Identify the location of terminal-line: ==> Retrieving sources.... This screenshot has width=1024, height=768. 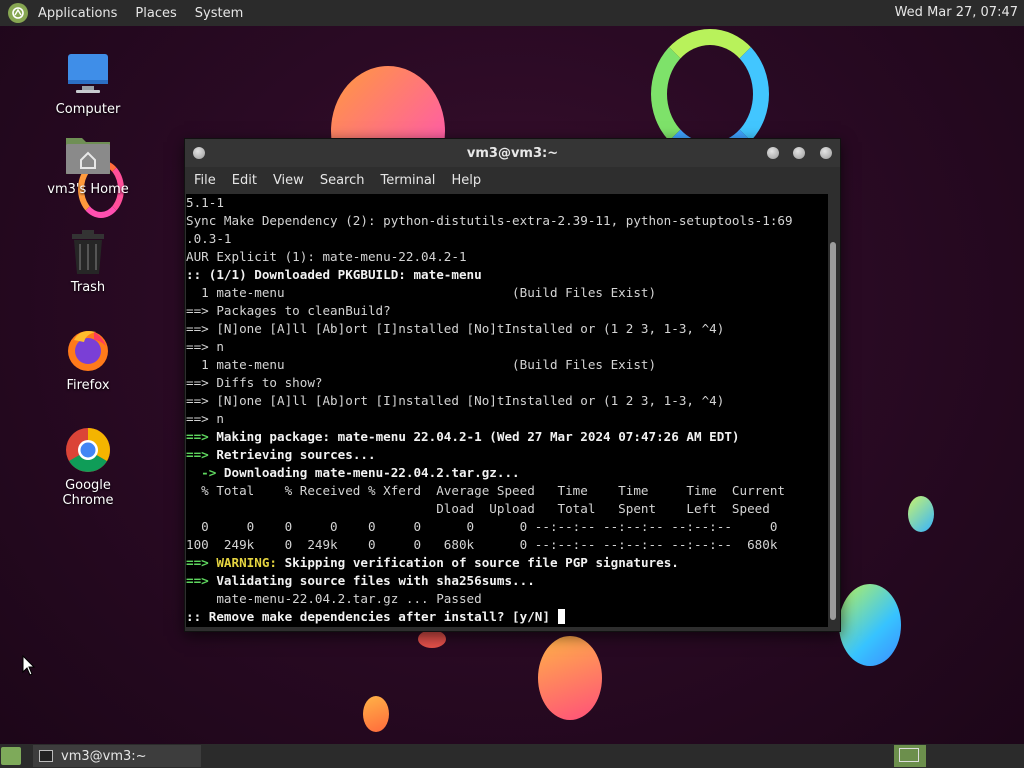
(507, 455).